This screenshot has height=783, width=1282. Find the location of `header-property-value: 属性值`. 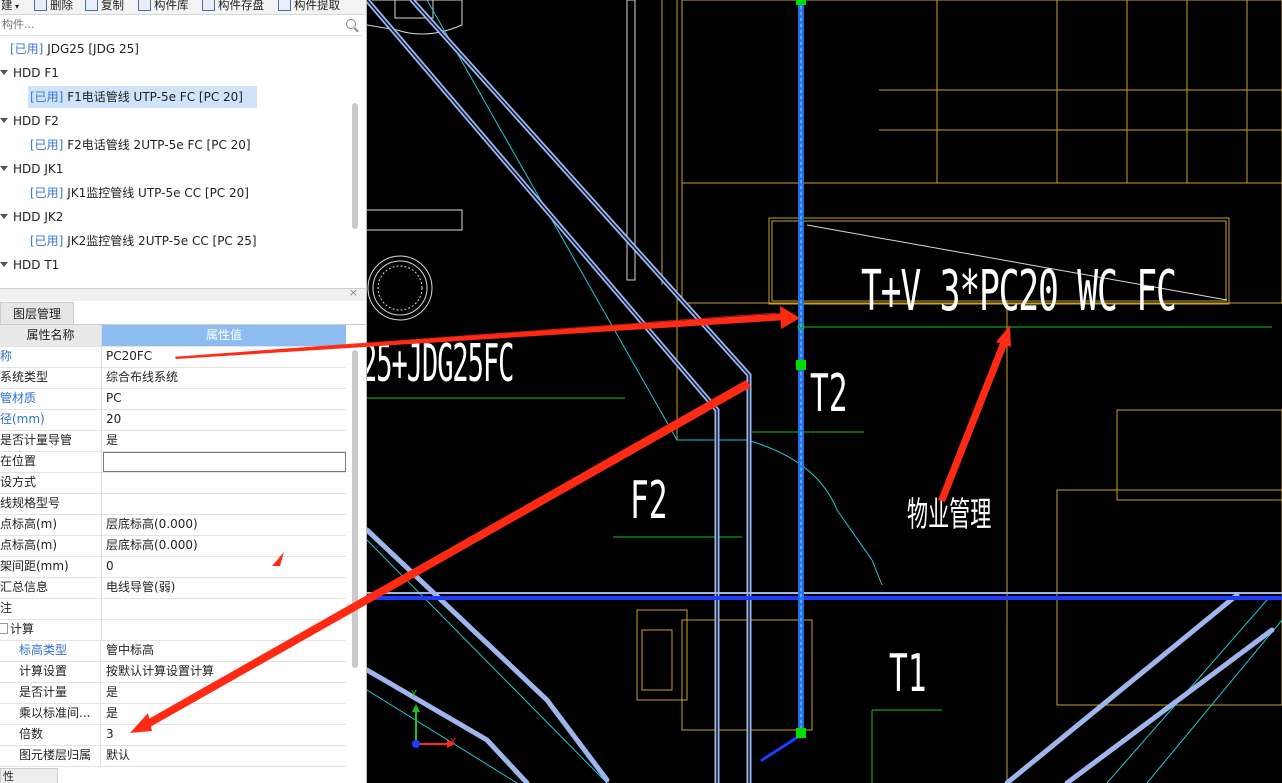

header-property-value: 属性值 is located at coordinates (224, 335).